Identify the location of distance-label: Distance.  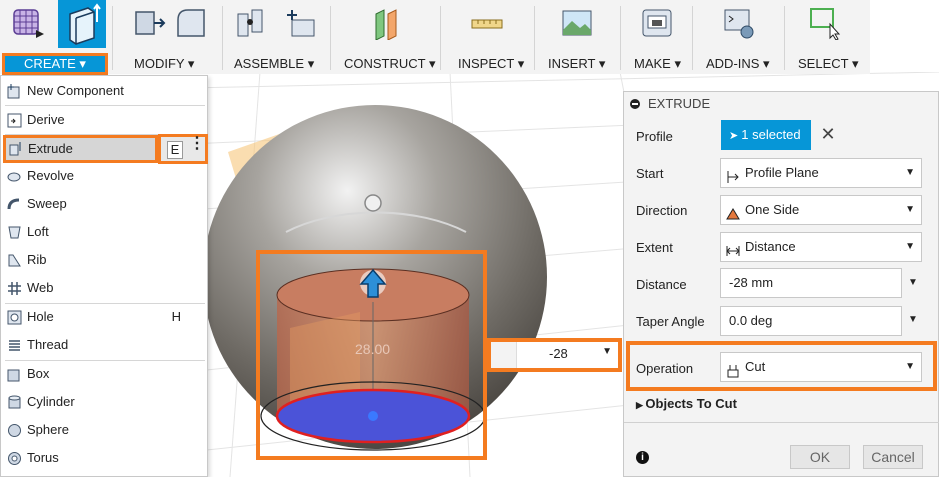
(661, 284).